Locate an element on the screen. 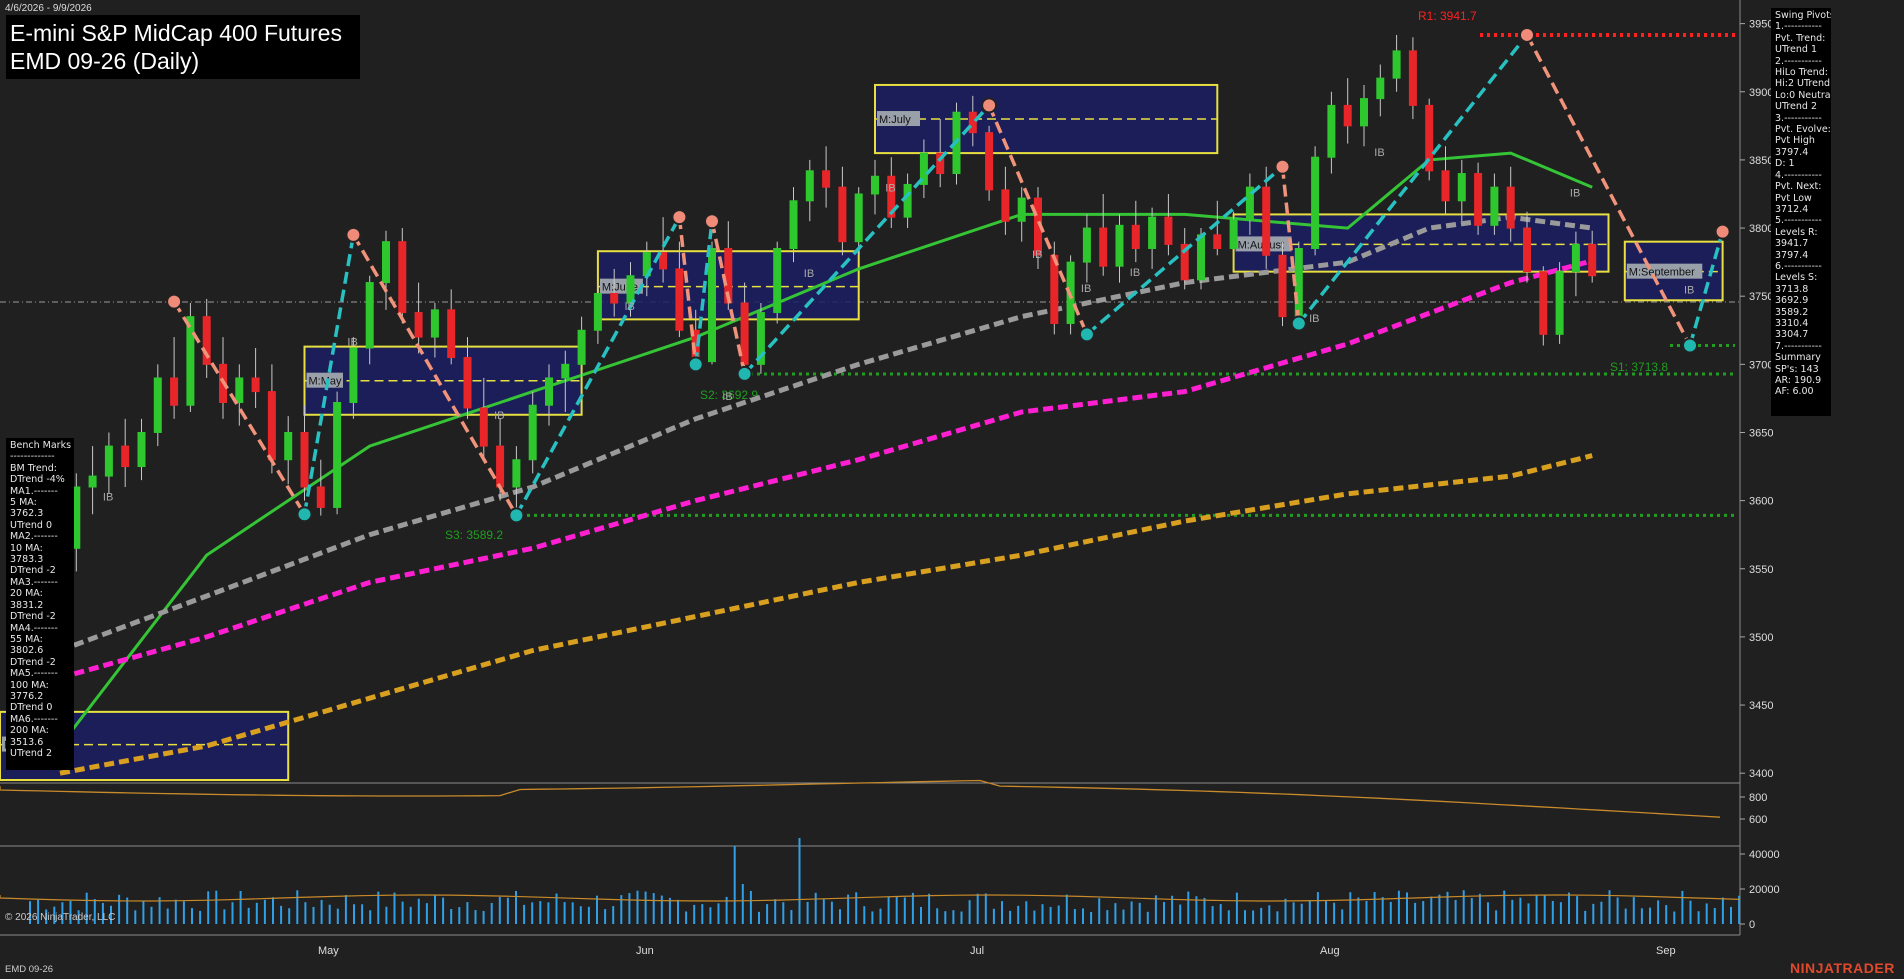 The width and height of the screenshot is (1904, 979). bench-panel-line: 5 MA: is located at coordinates (23, 503).